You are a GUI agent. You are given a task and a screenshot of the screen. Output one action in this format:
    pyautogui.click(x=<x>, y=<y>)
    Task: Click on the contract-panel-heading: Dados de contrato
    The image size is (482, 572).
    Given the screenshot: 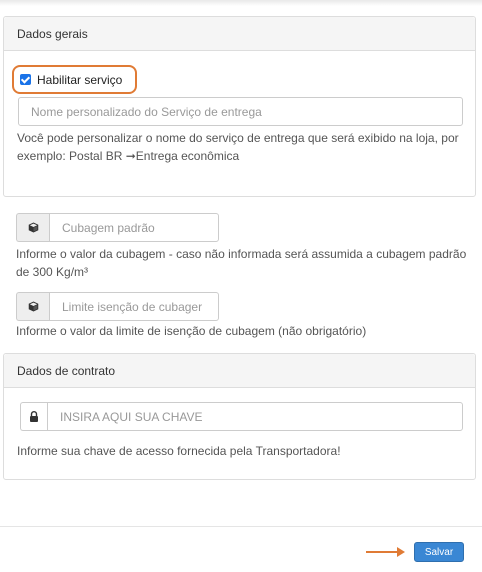 What is the action you would take?
    pyautogui.click(x=239, y=371)
    